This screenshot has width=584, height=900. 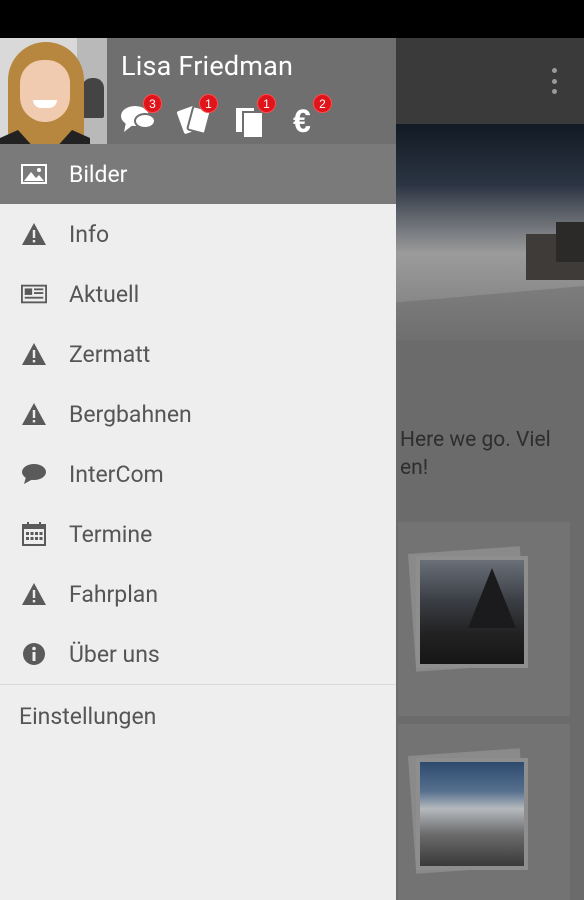 What do you see at coordinates (34, 474) in the screenshot?
I see `chat-bubble-icon` at bounding box center [34, 474].